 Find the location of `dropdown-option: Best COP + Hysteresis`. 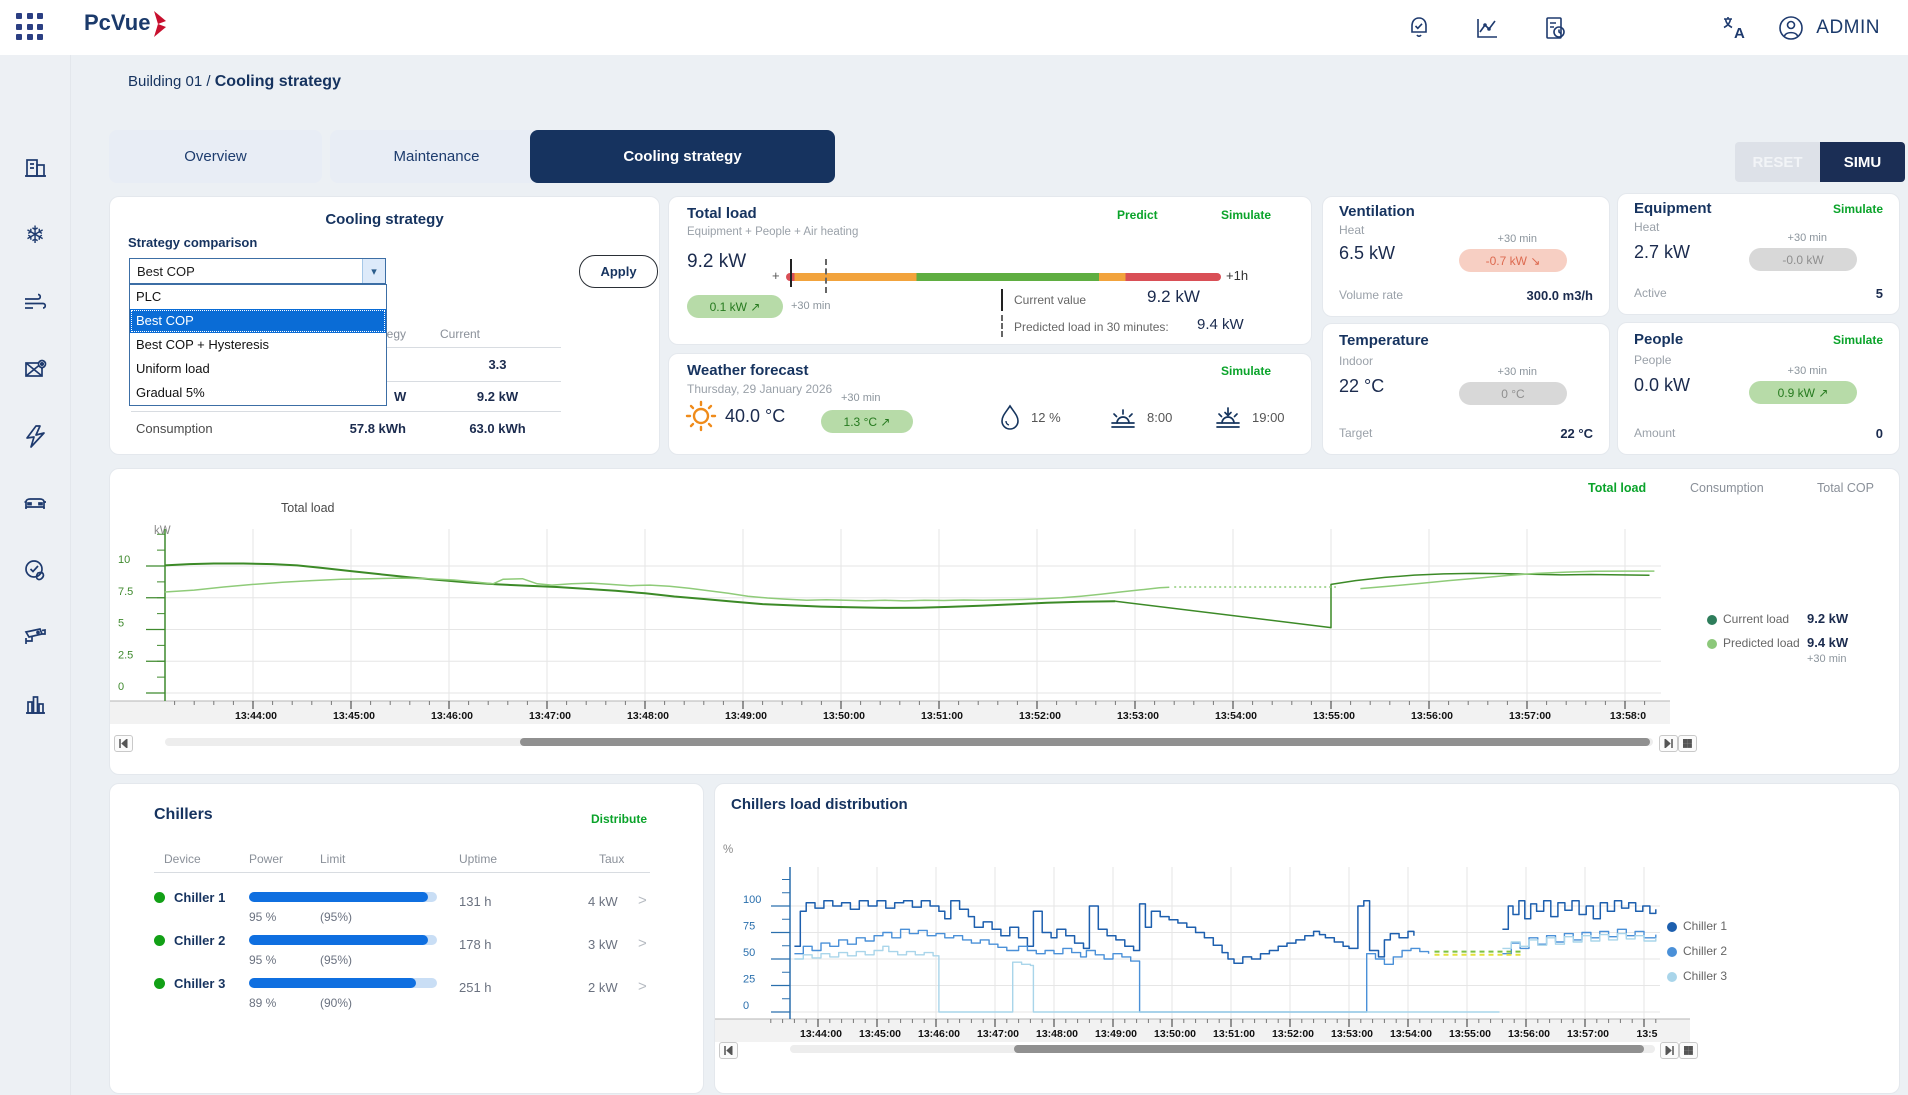

dropdown-option: Best COP + Hysteresis is located at coordinates (258, 345).